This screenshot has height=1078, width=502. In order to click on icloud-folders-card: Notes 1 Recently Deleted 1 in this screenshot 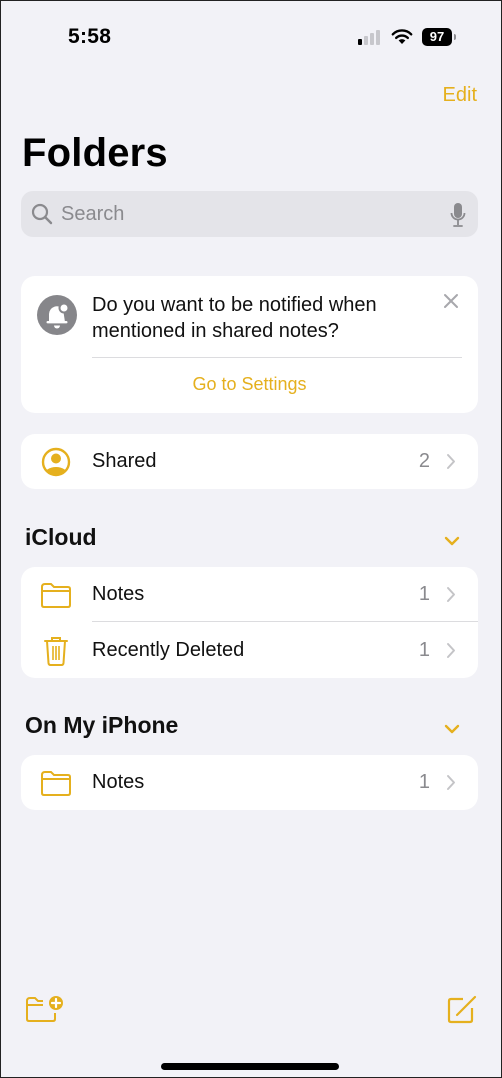, I will do `click(249, 622)`.